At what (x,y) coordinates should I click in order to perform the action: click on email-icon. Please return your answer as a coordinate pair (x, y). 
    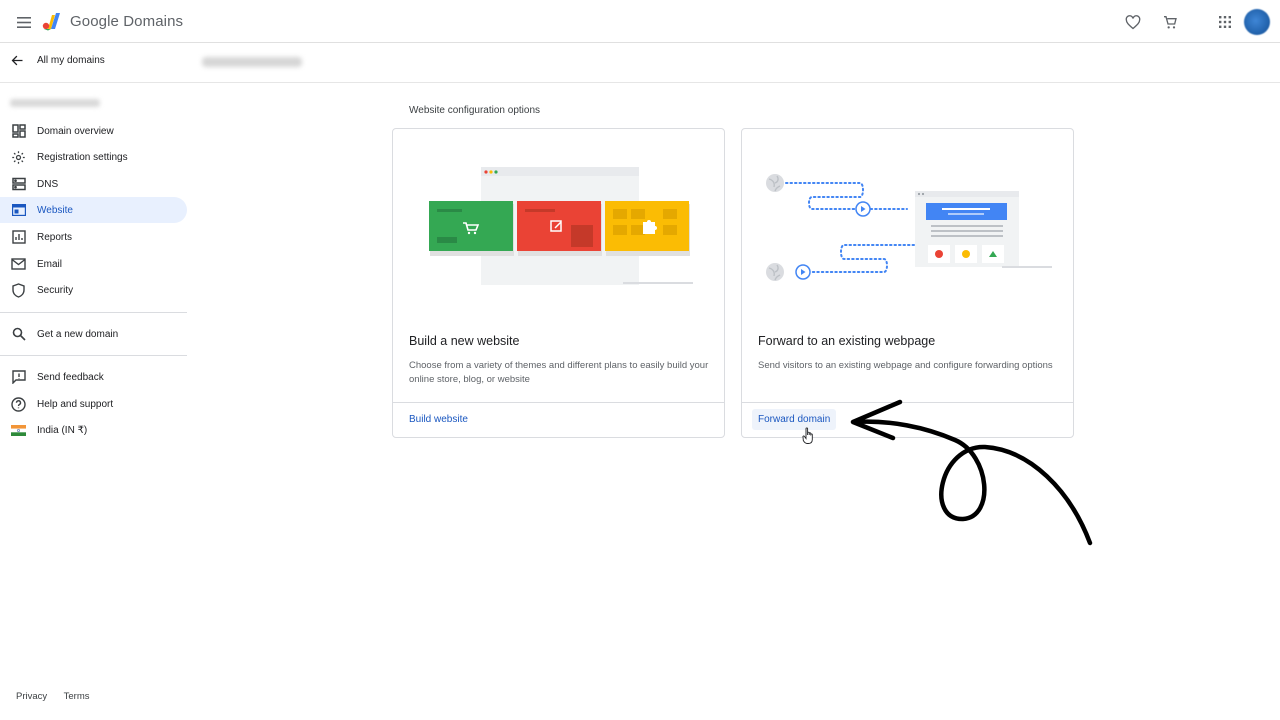
    Looking at the image, I should click on (18, 264).